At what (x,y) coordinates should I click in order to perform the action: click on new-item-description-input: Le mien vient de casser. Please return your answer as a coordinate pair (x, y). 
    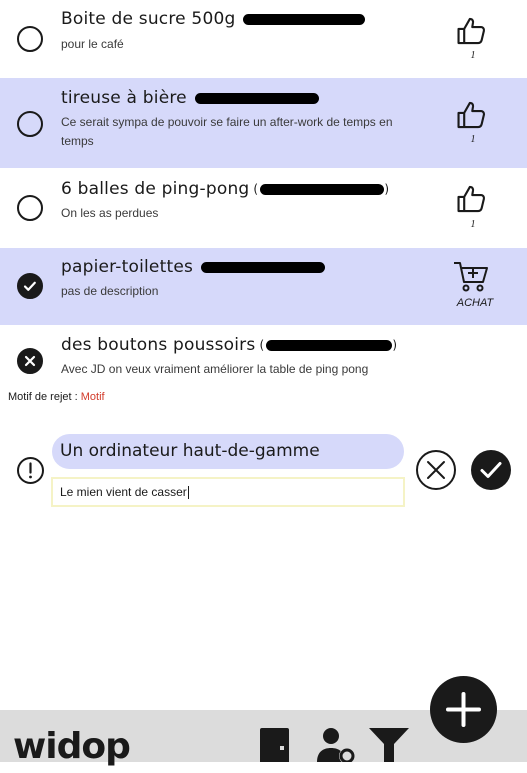
    Looking at the image, I should click on (228, 492).